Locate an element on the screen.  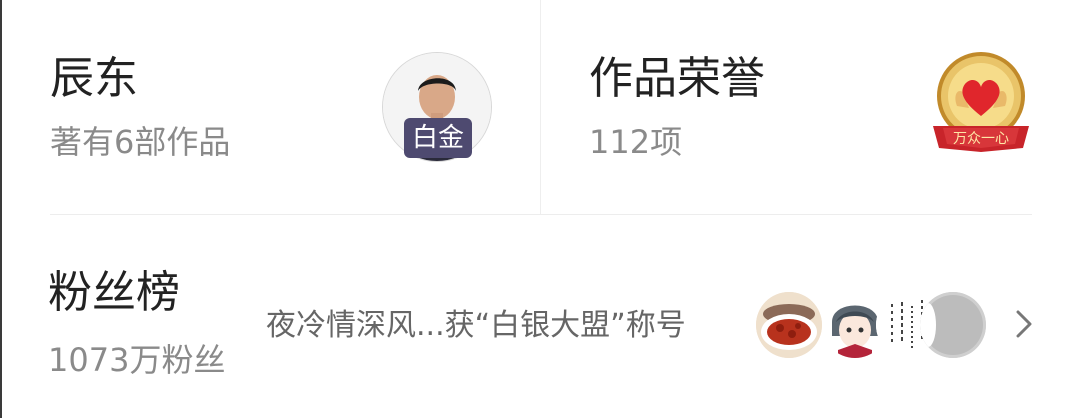
gray-disc-avatar-icon is located at coordinates (953, 325).